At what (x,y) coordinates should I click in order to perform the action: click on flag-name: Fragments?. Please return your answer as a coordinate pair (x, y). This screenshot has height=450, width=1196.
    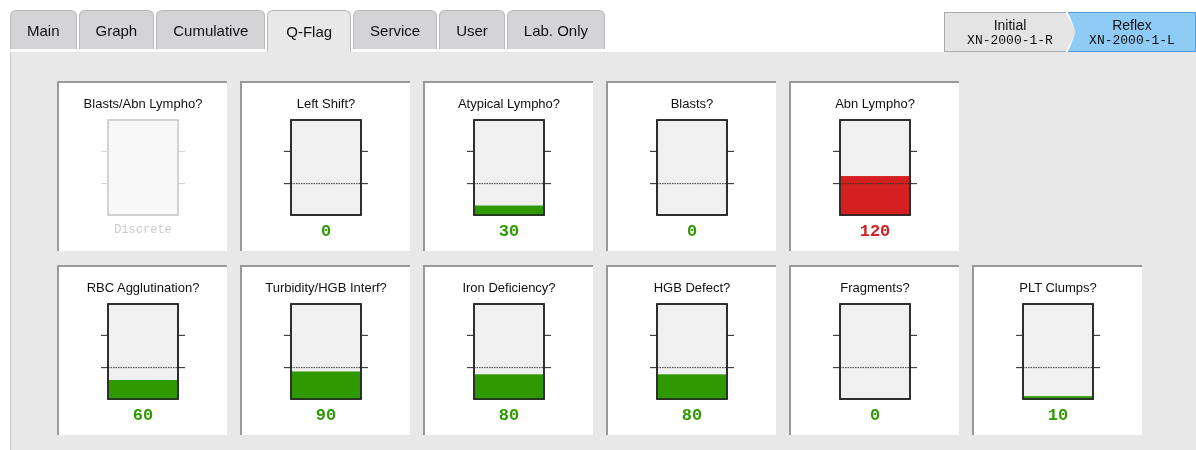
    Looking at the image, I should click on (875, 287).